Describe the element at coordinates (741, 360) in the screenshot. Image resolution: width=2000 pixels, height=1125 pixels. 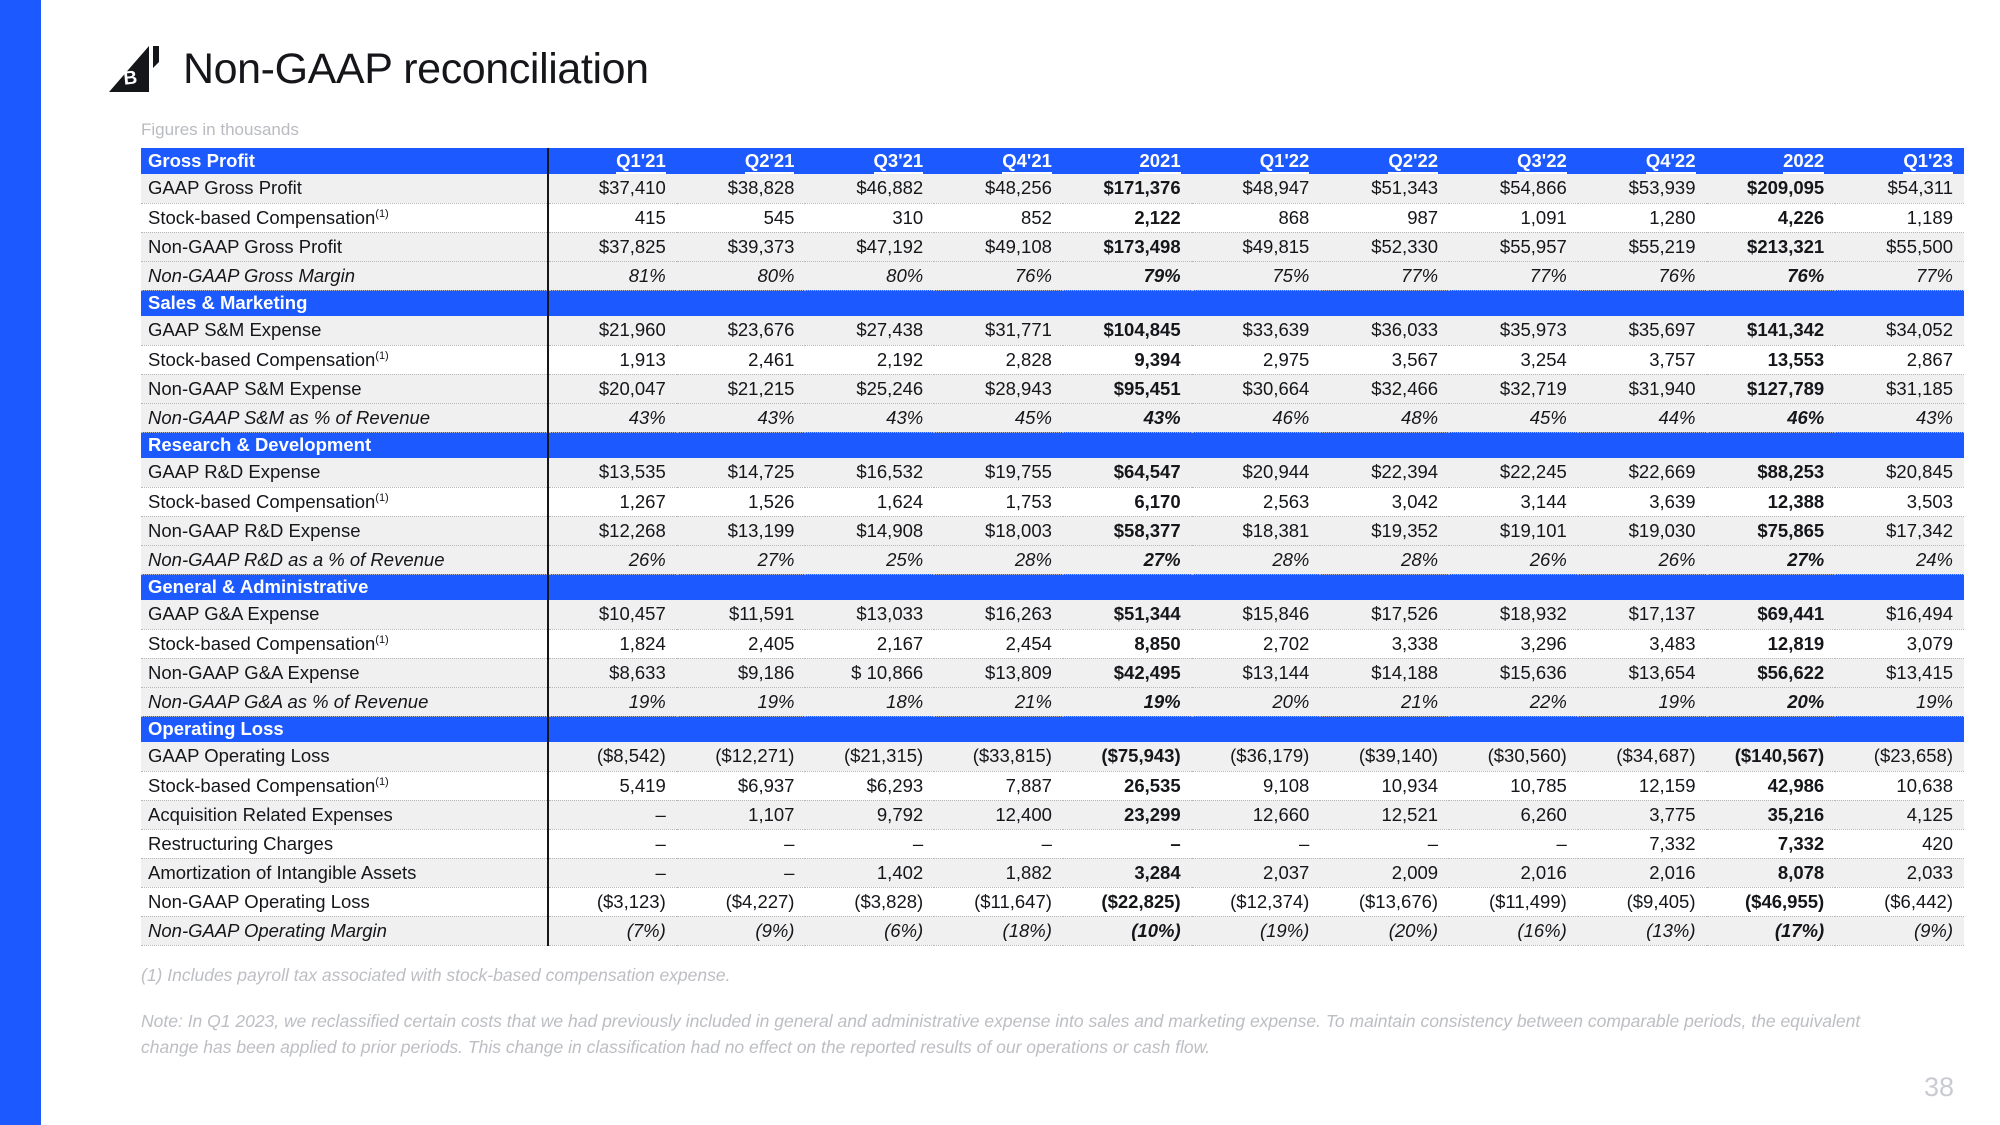
I see `cell-value: 2,461` at that location.